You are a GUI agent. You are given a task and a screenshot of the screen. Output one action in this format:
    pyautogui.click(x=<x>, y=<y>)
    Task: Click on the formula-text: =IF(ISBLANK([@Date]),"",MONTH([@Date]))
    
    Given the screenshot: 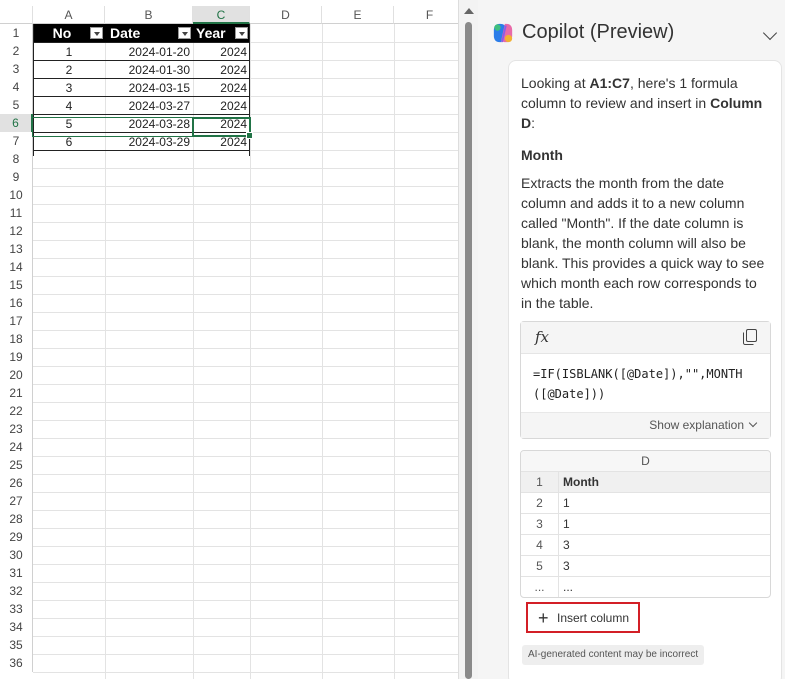 What is the action you would take?
    pyautogui.click(x=638, y=384)
    